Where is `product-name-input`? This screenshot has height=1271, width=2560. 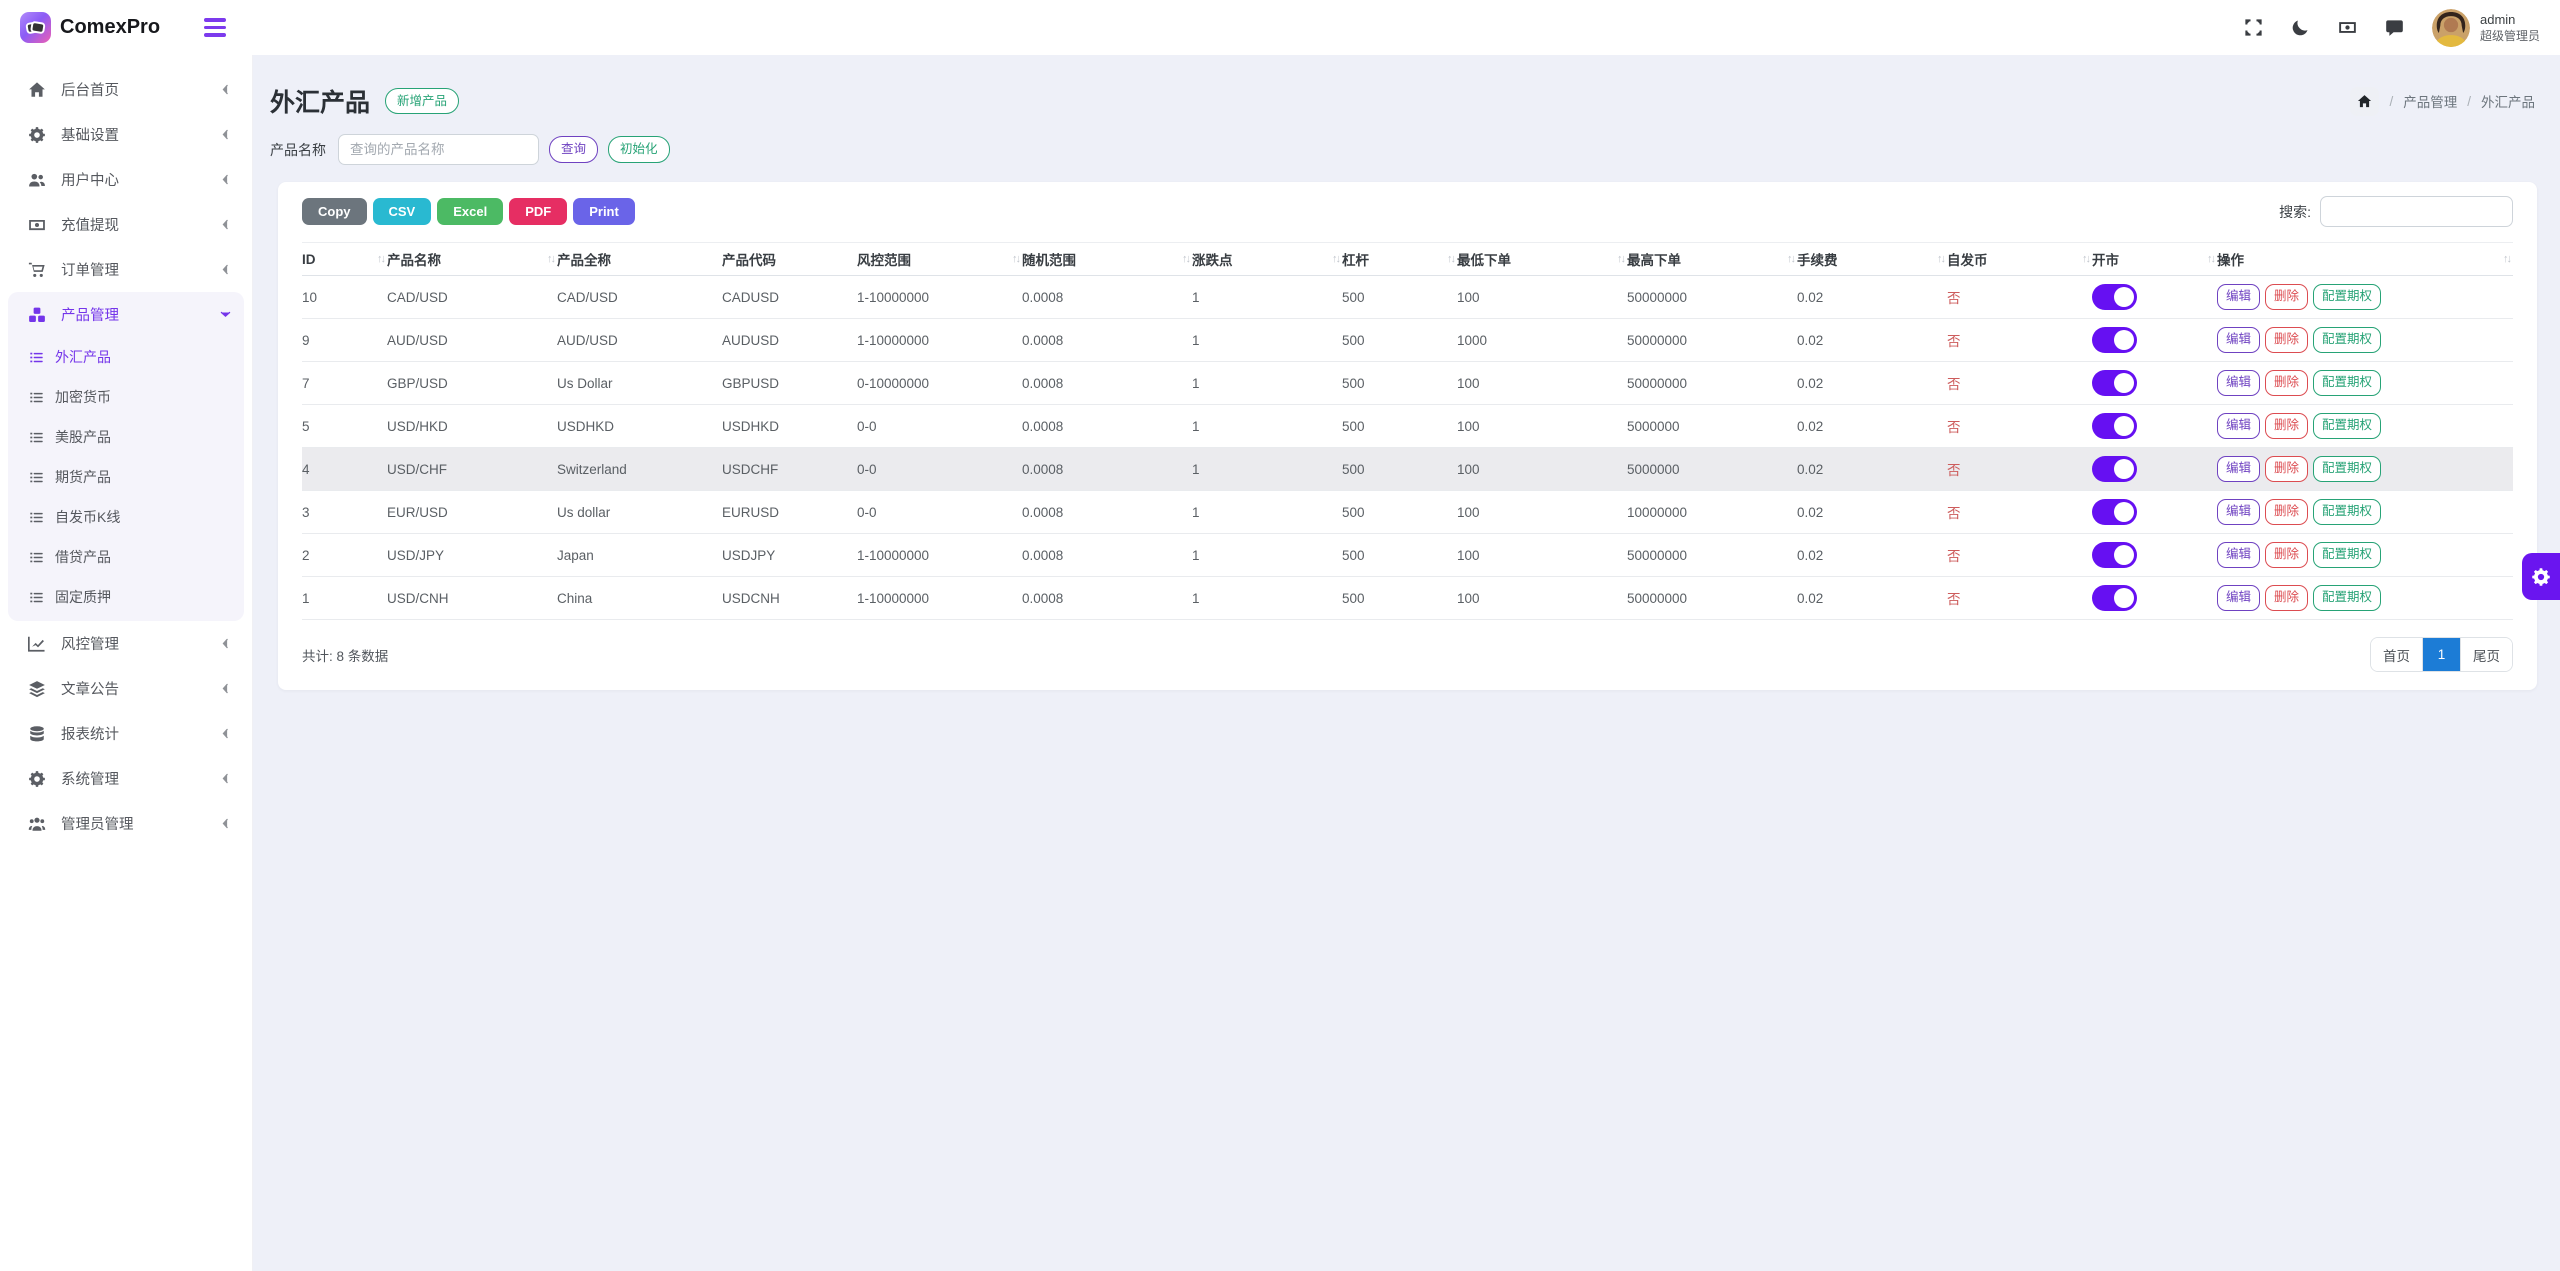
product-name-input is located at coordinates (438, 149).